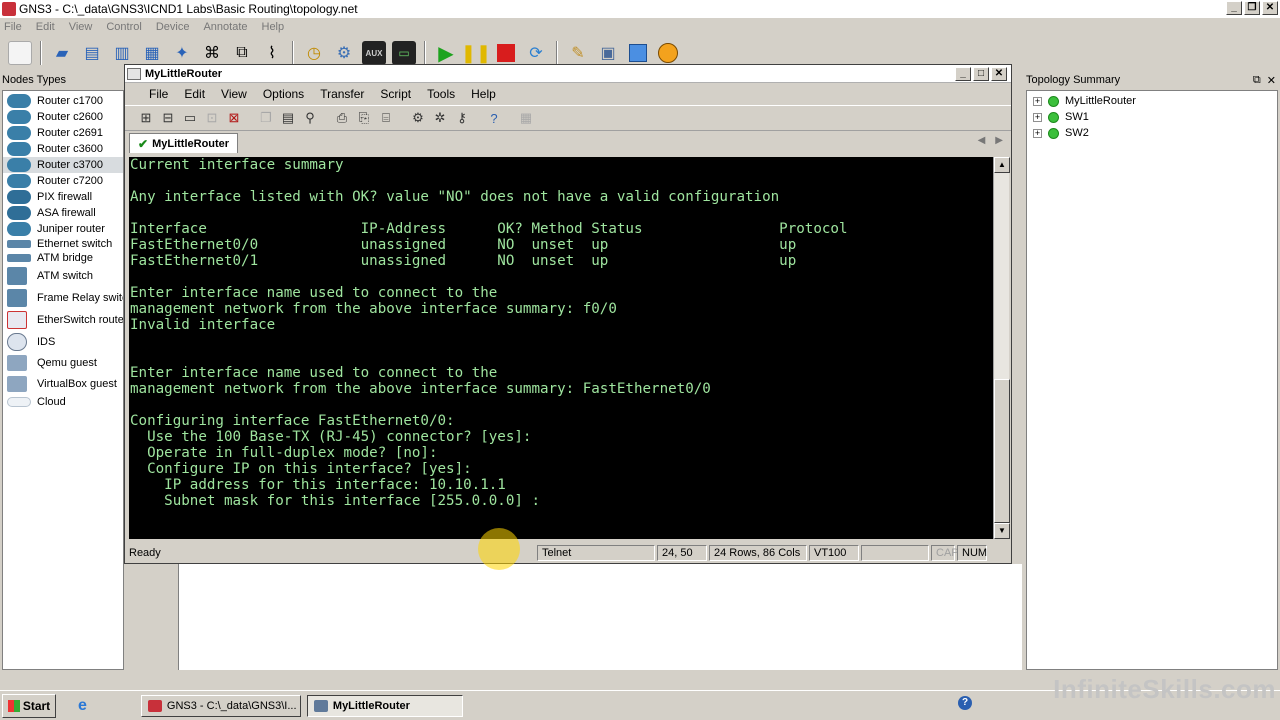 The width and height of the screenshot is (1280, 720). What do you see at coordinates (1252, 8) in the screenshot?
I see `restore-button: ❐` at bounding box center [1252, 8].